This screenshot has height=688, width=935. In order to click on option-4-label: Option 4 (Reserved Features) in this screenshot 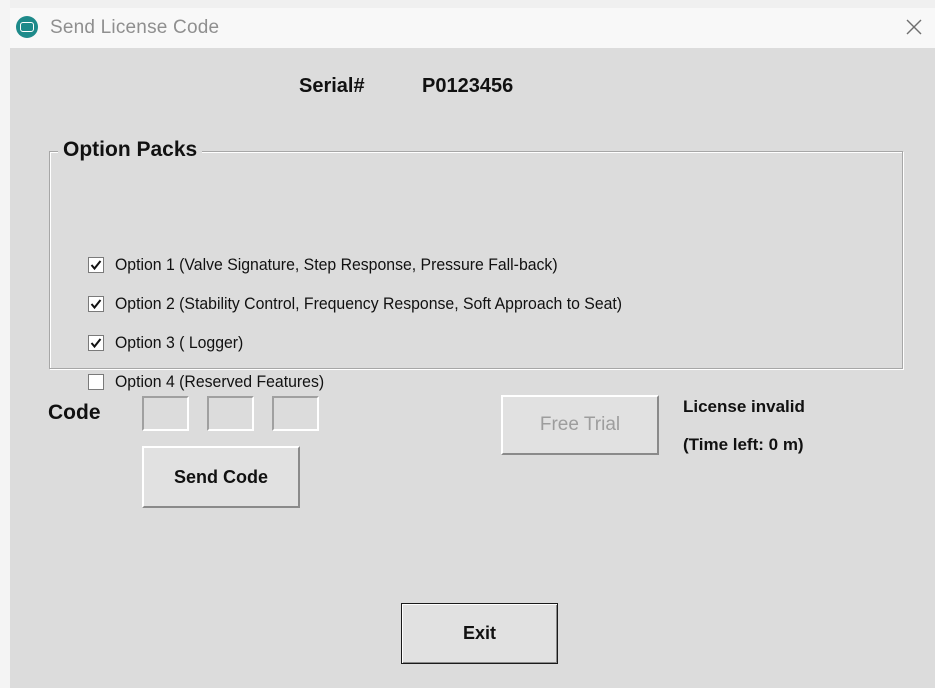, I will do `click(220, 381)`.